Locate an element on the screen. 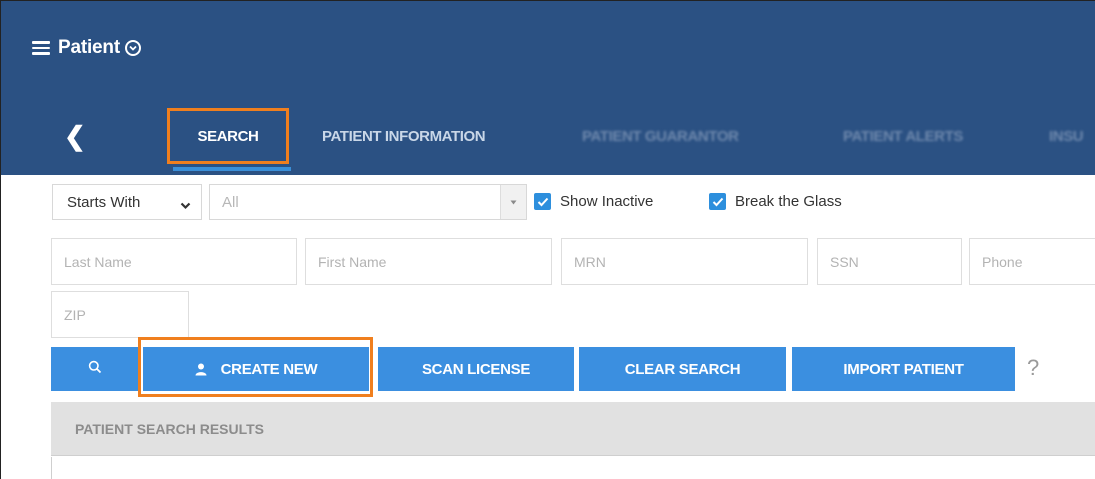  break-the-glass-group: Break the Glass is located at coordinates (775, 201).